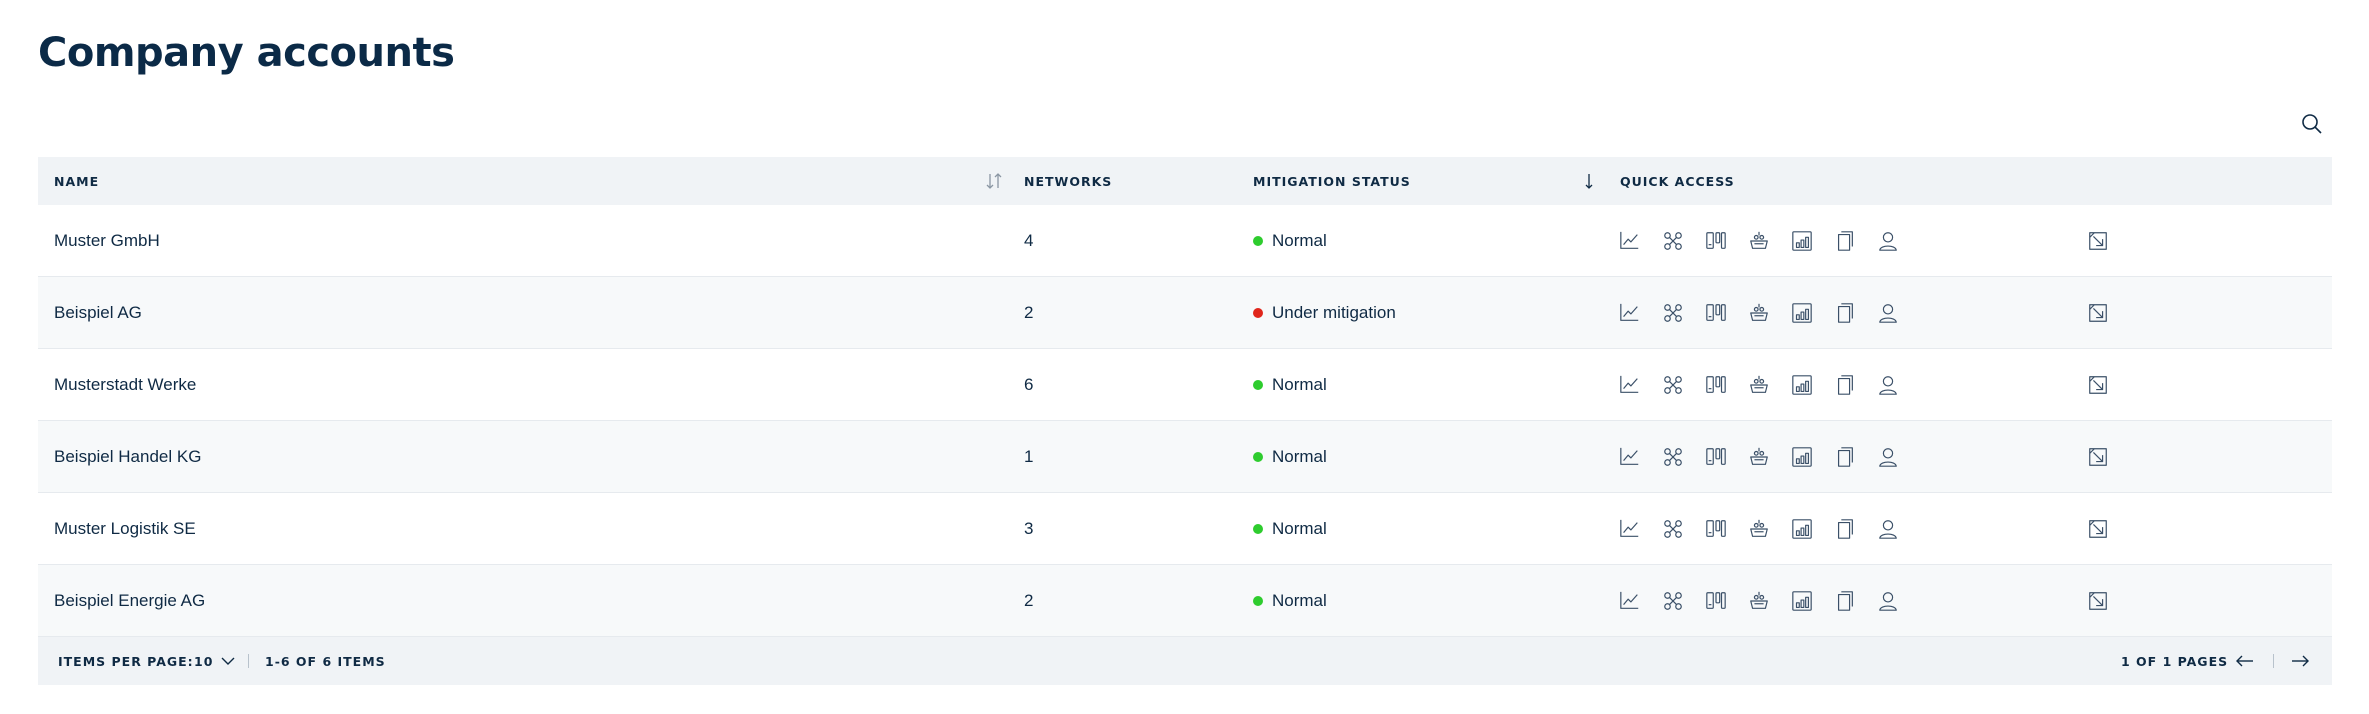  I want to click on items-per-page-label: ITEMS PER PAGE:, so click(126, 661).